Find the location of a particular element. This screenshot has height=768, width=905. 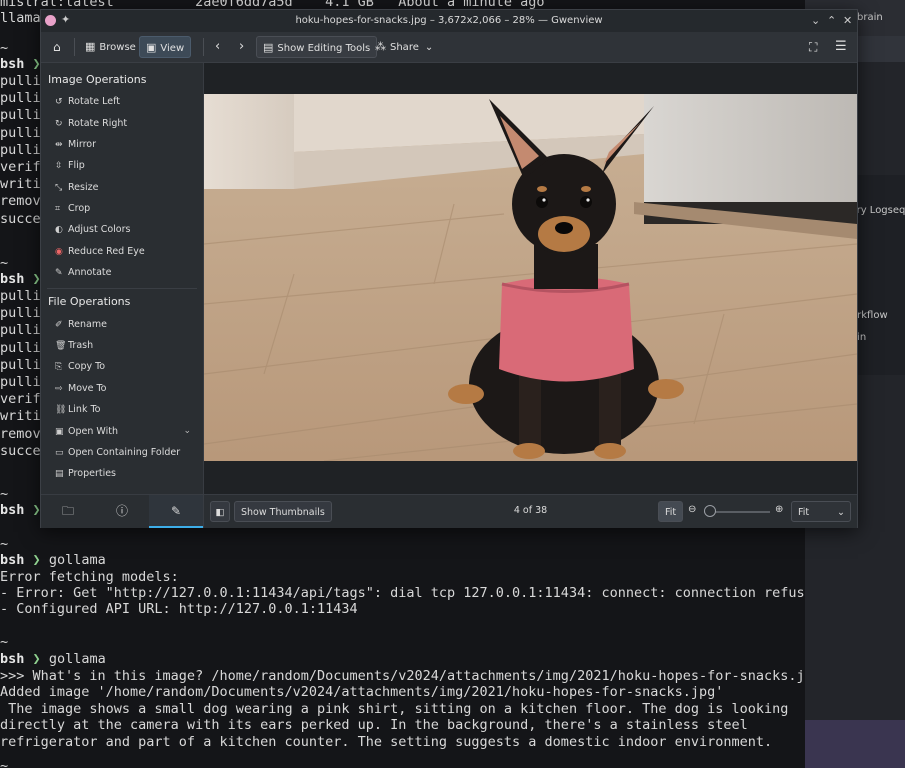

zoom-select: Fit ⌄ is located at coordinates (821, 511).